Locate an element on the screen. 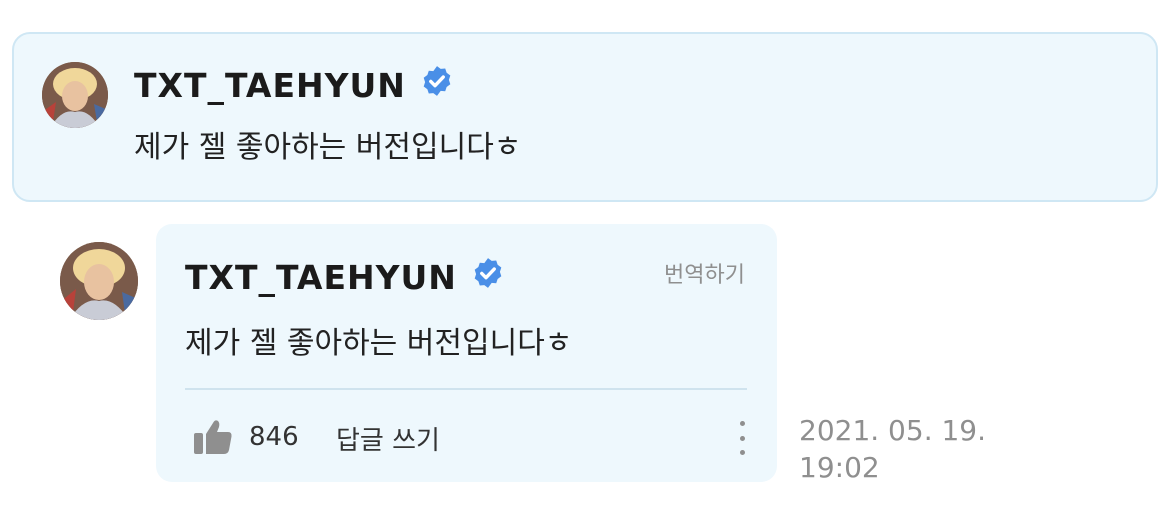  comment-text: 제가 젤 좋아하는 버전입니다ㅎ is located at coordinates (328, 147).